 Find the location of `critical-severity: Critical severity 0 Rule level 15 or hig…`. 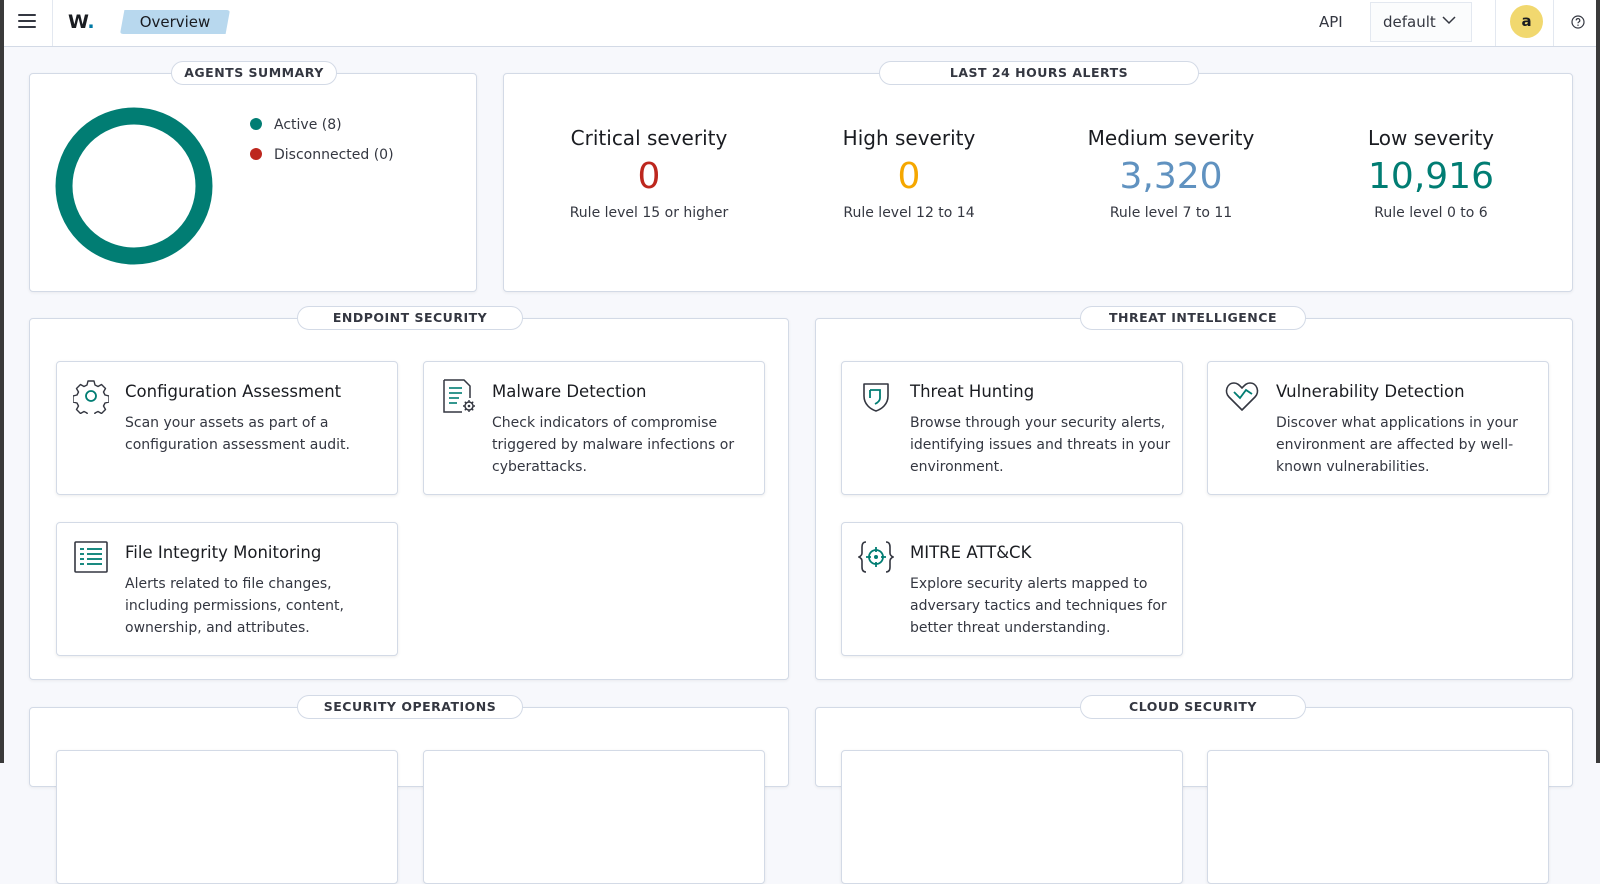

critical-severity: Critical severity 0 Rule level 15 or hig… is located at coordinates (649, 173).